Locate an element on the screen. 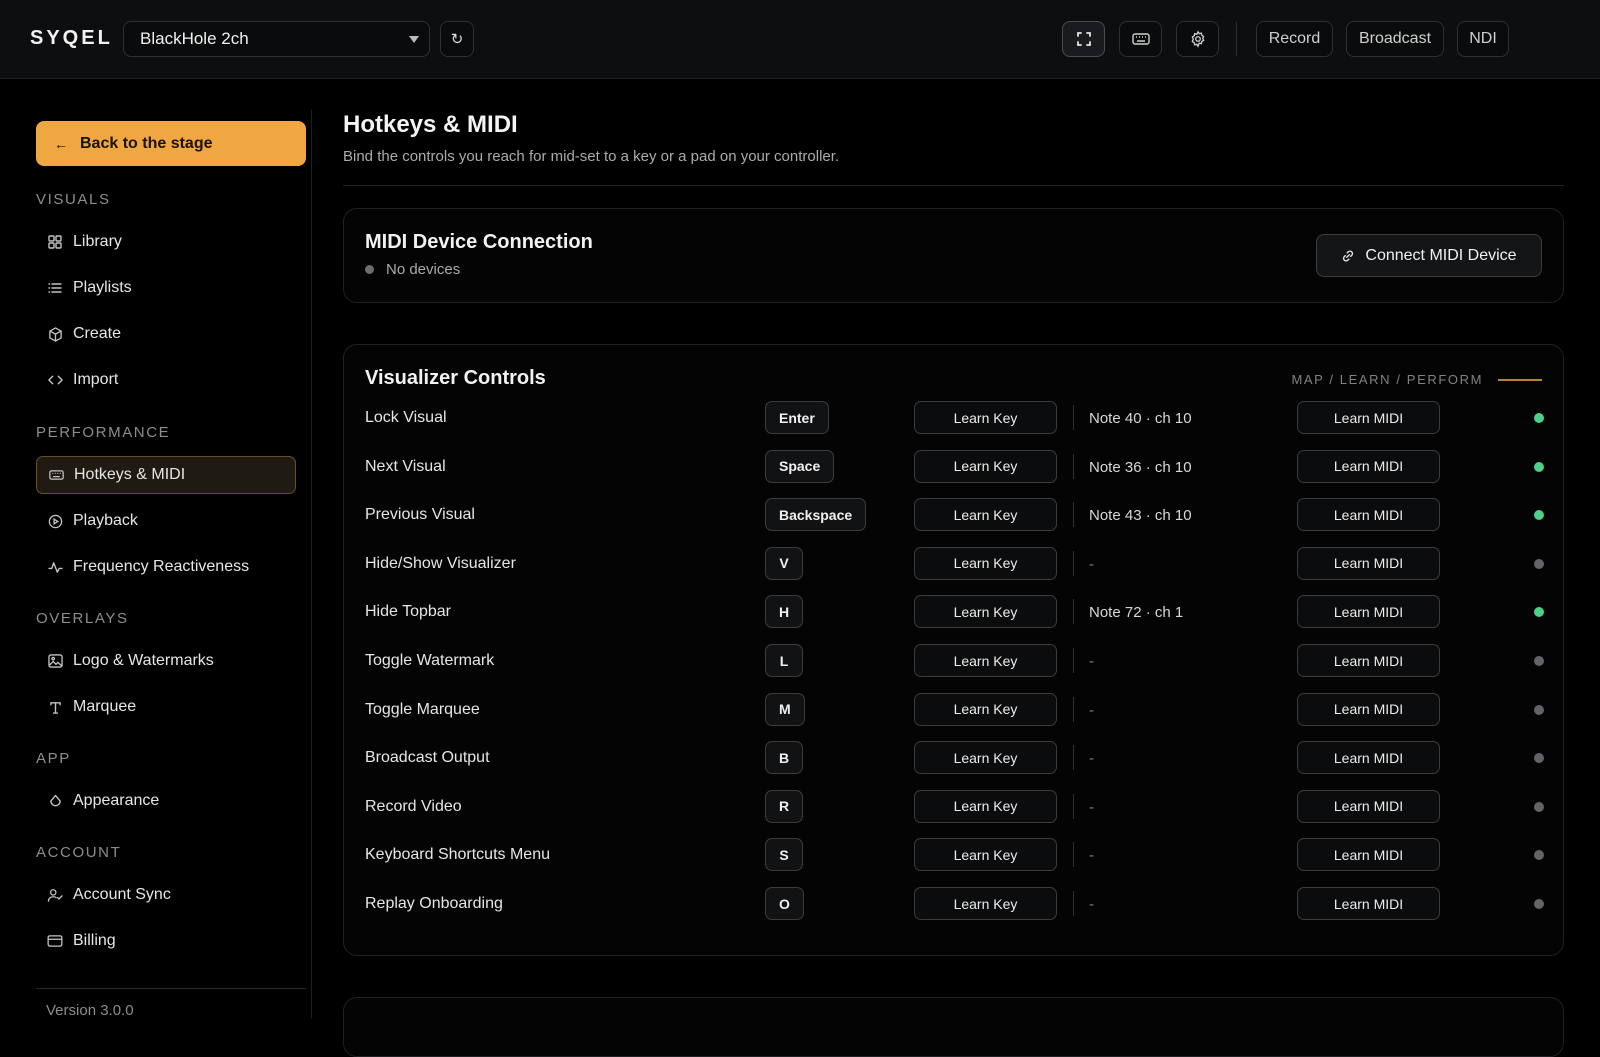 The height and width of the screenshot is (1057, 1600). grid-icon is located at coordinates (55, 242).